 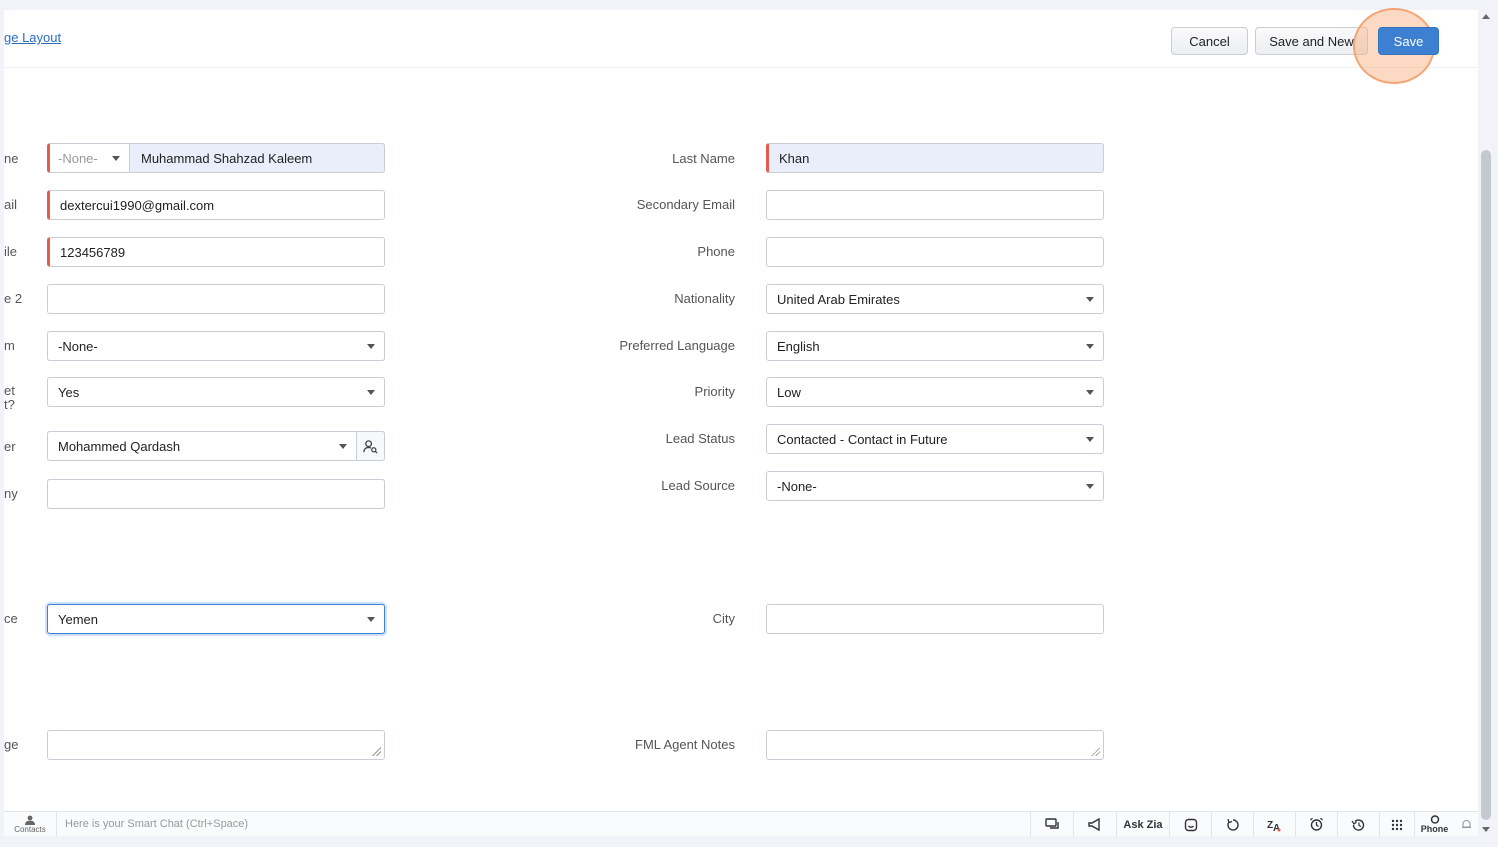 What do you see at coordinates (1486, 829) in the screenshot?
I see `scroll-down-icon` at bounding box center [1486, 829].